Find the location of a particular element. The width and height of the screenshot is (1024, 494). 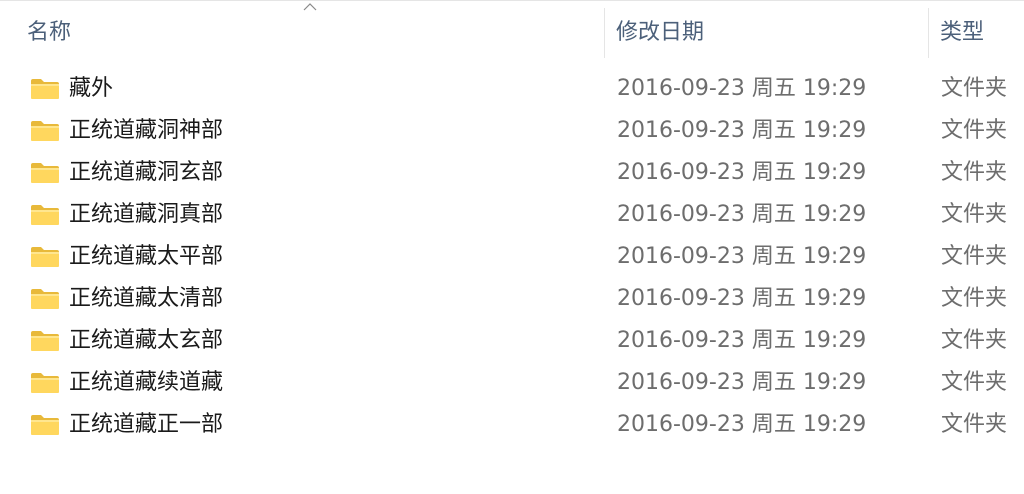

file-name: 正统道藏洞神部 is located at coordinates (146, 130).